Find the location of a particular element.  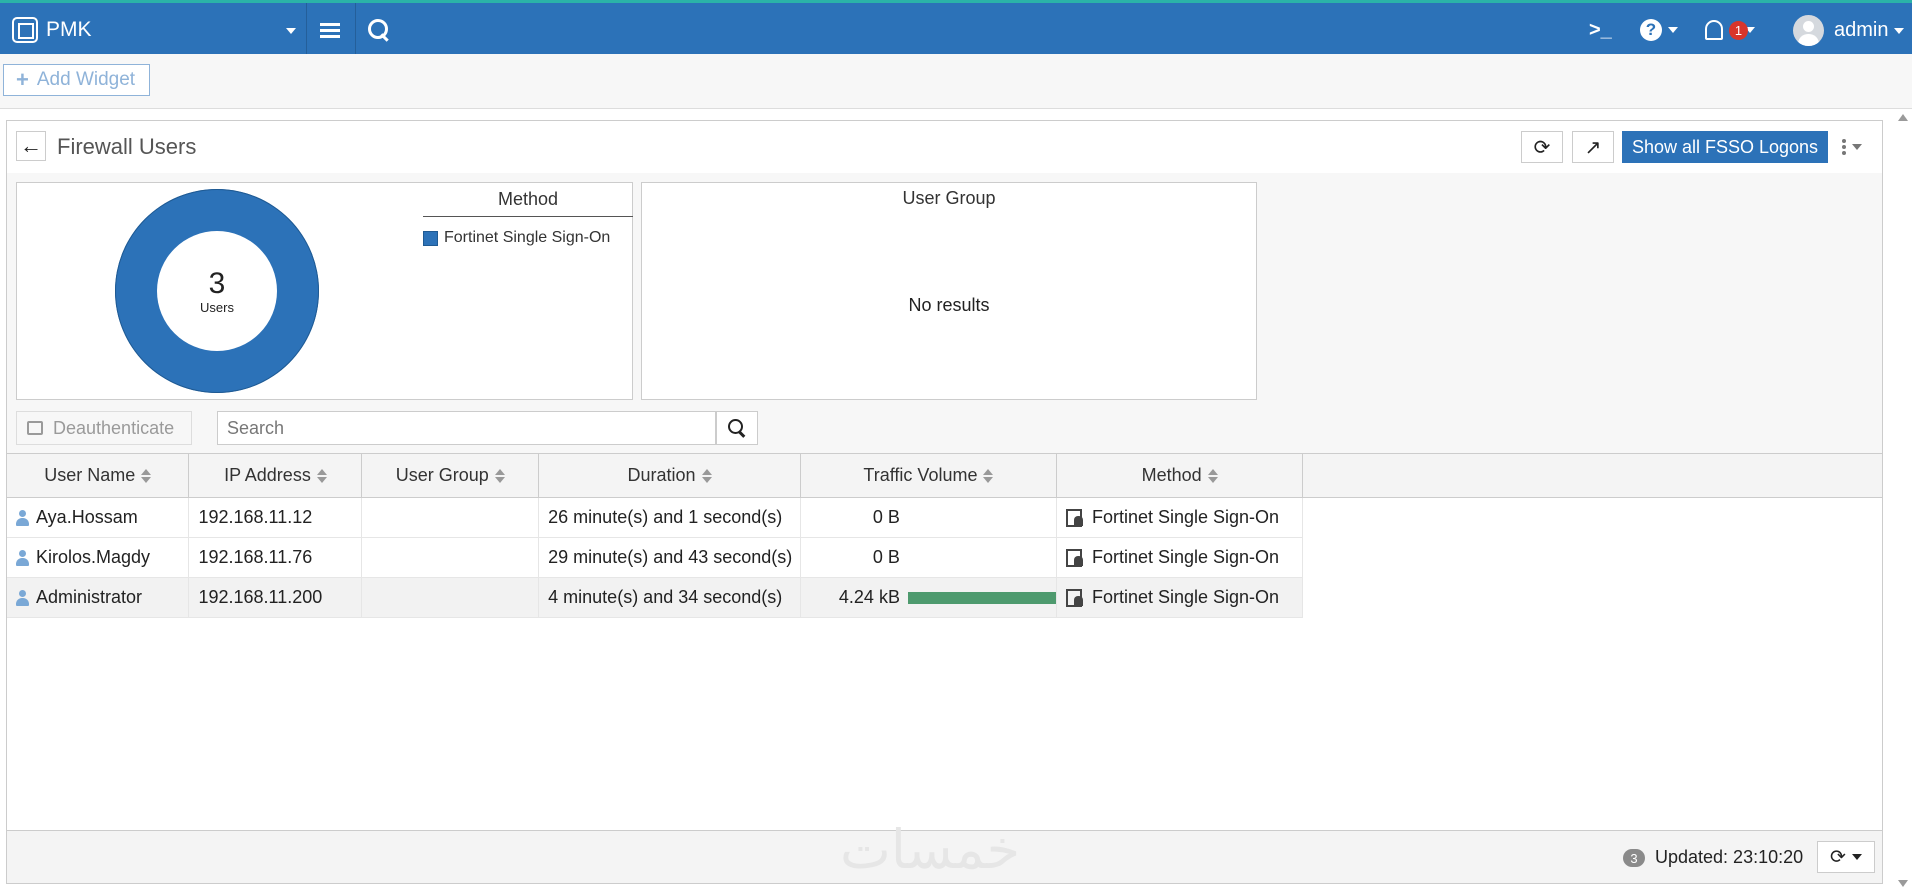

scroll-down-icon is located at coordinates (1903, 883).